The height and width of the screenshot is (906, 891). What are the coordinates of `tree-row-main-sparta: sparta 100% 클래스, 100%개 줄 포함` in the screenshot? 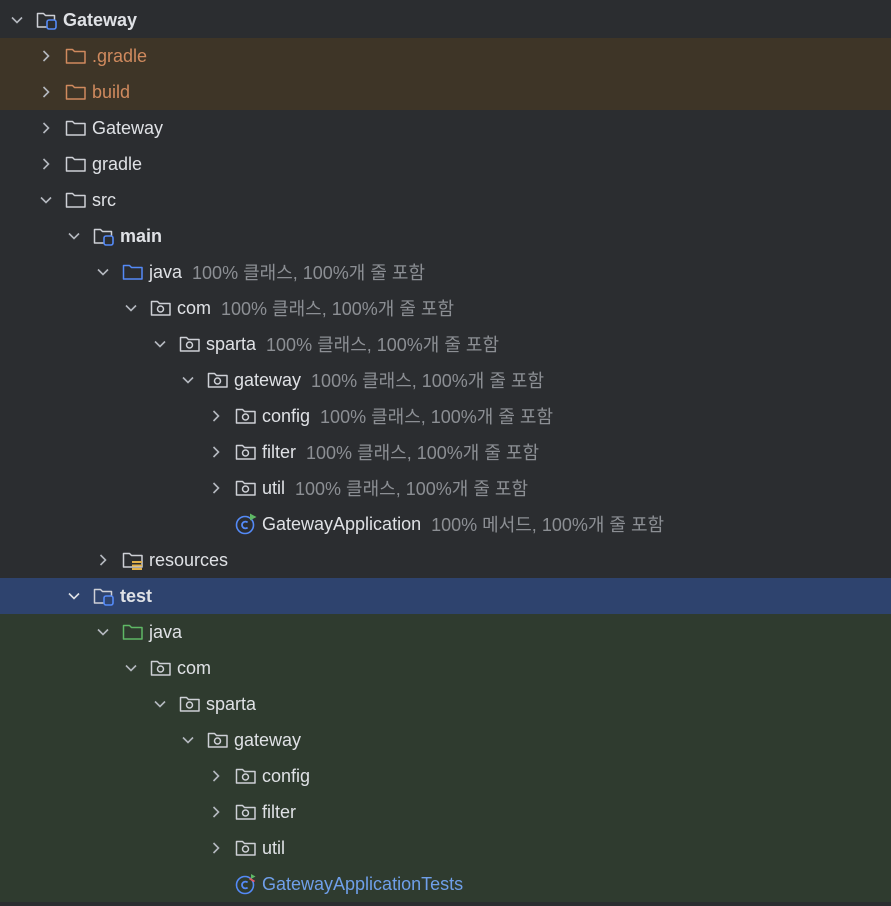 It's located at (445, 344).